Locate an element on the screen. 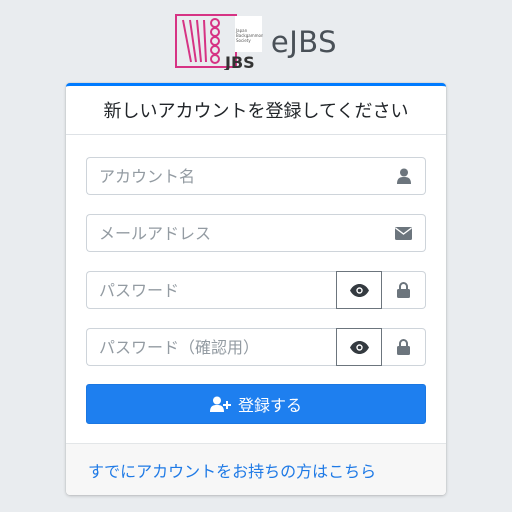 The width and height of the screenshot is (512, 512). email-group is located at coordinates (256, 233).